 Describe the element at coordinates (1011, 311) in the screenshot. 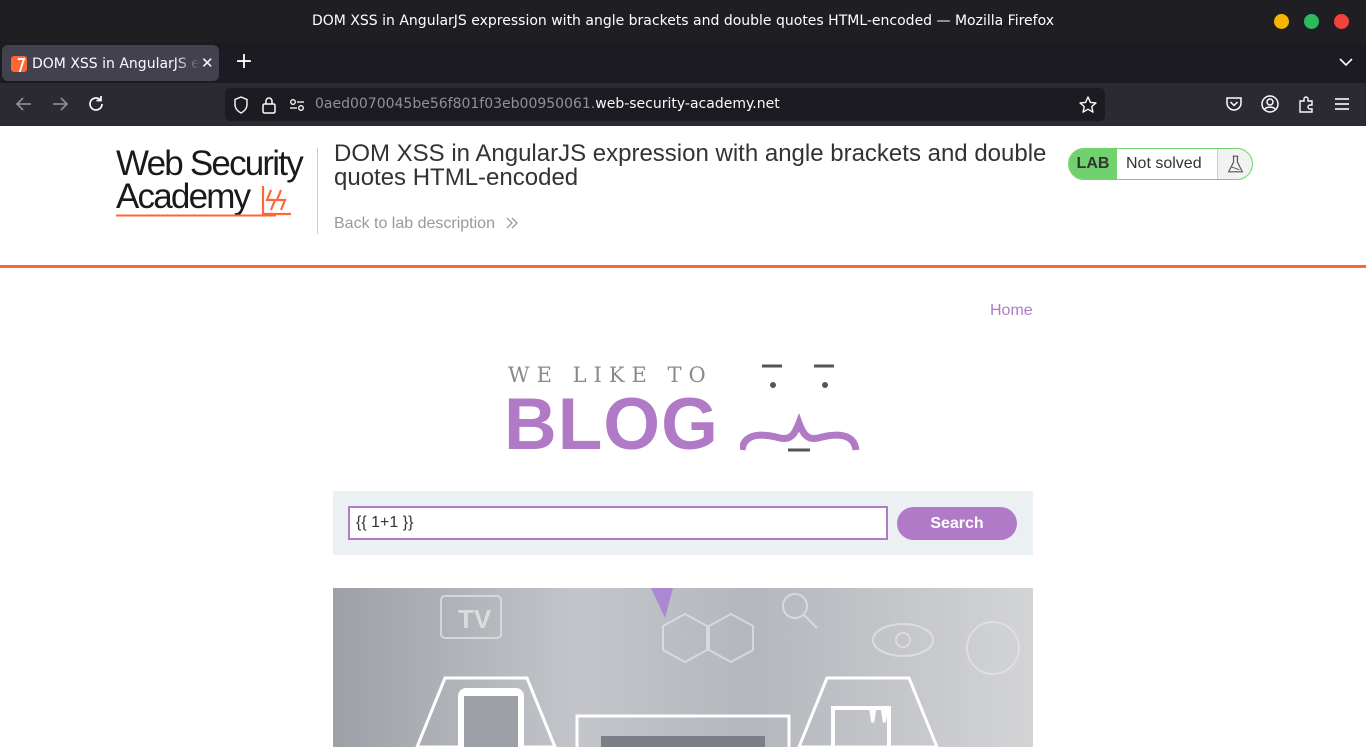

I see `home-link: Home` at that location.